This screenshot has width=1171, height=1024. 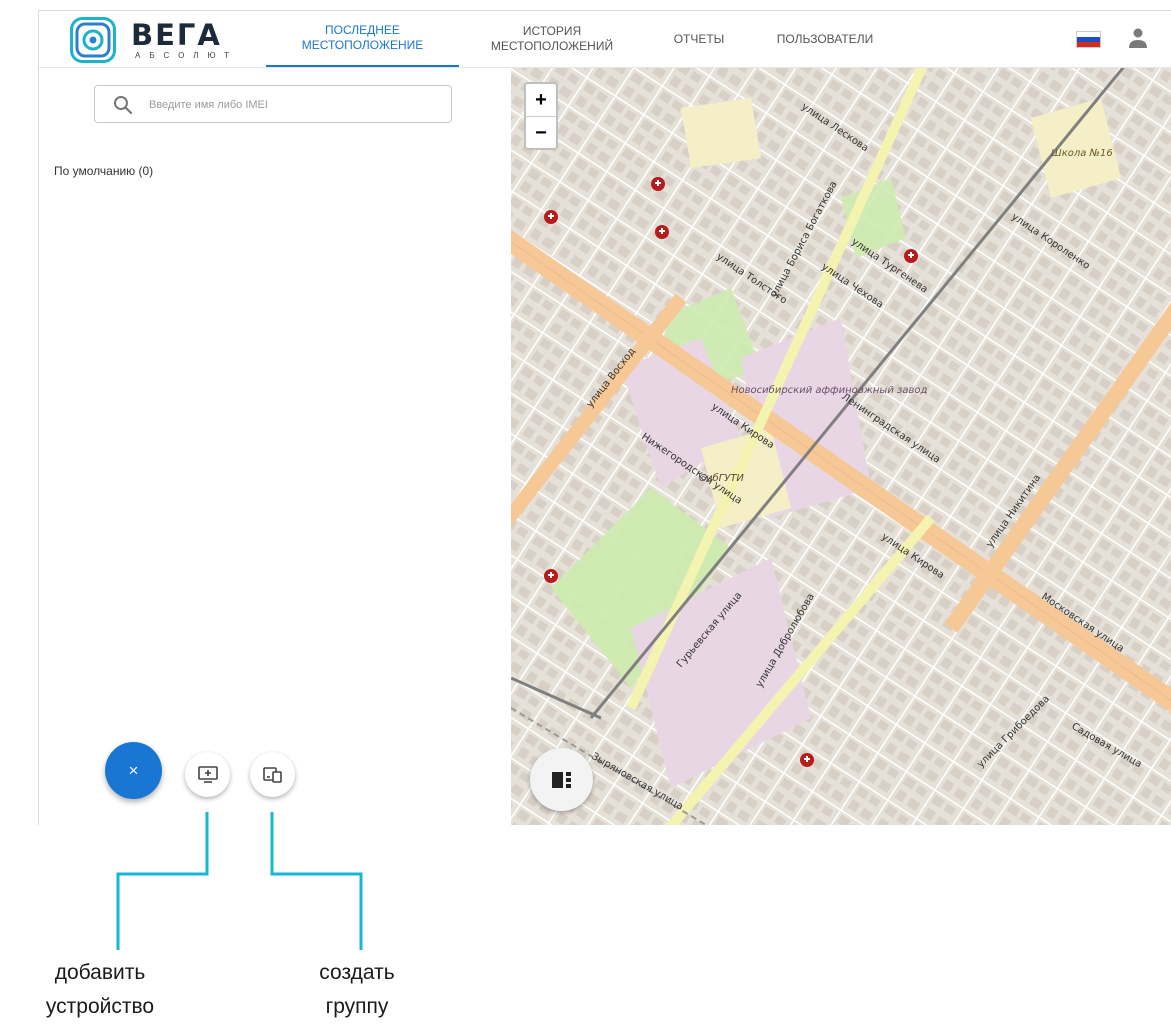 I want to click on callout-line-add-device, so click(x=162, y=881).